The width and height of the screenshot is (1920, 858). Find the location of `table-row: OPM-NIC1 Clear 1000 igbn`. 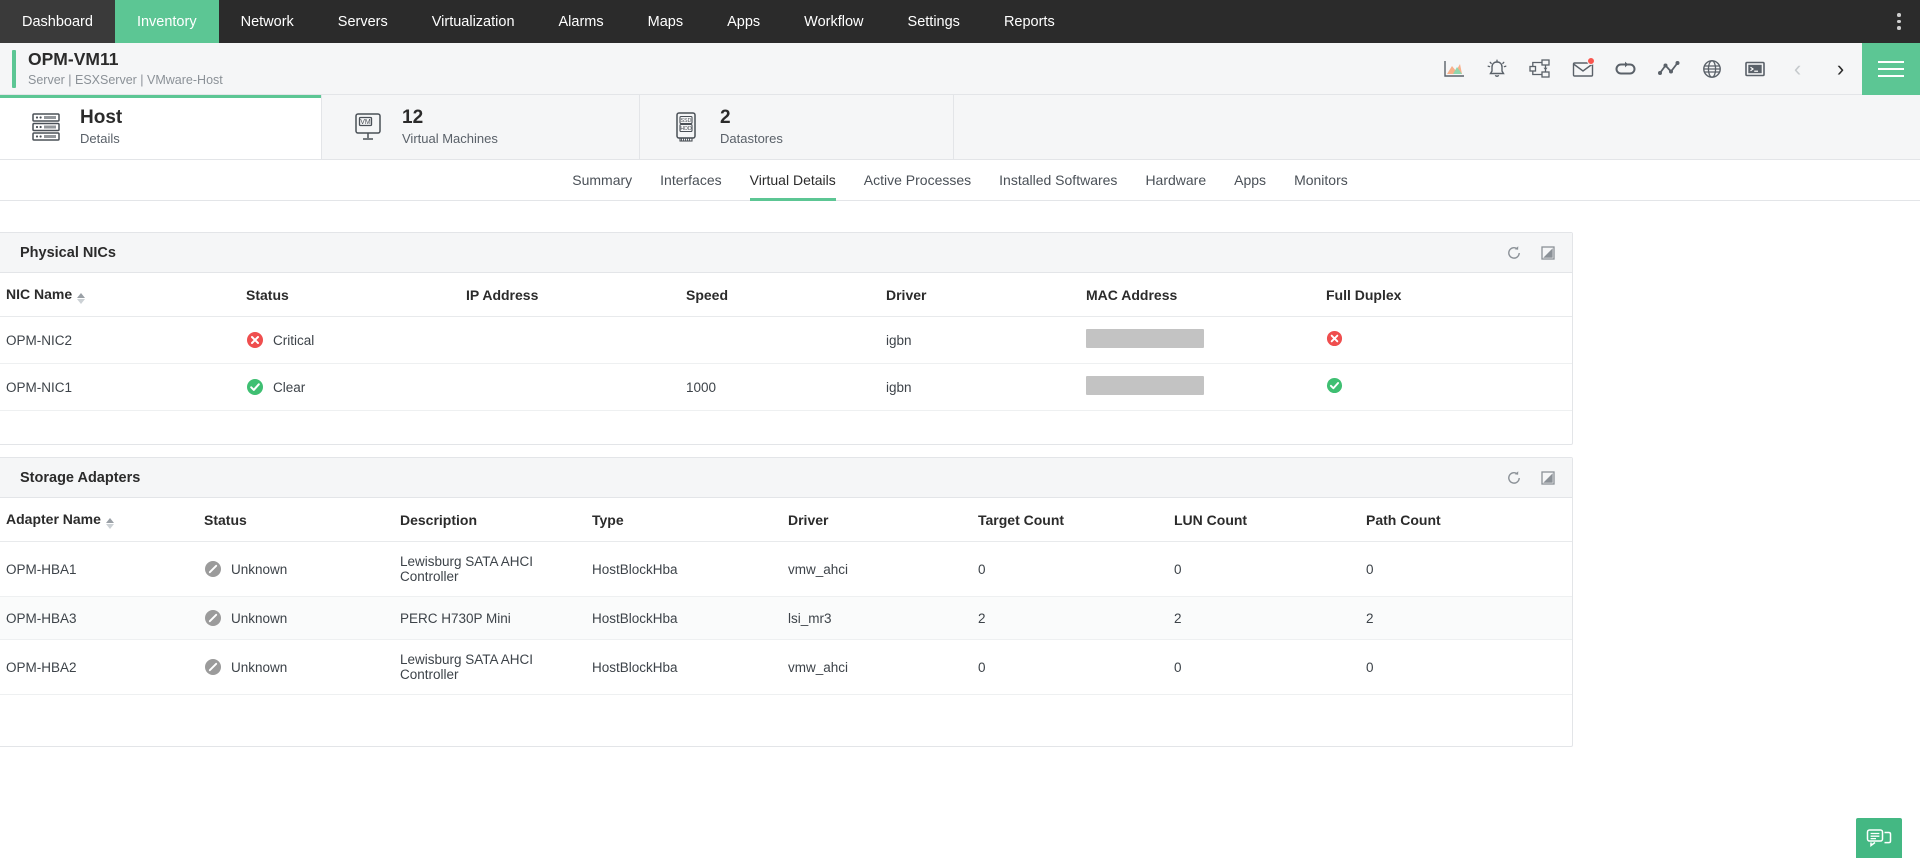

table-row: OPM-NIC1 Clear 1000 igbn is located at coordinates (786, 387).